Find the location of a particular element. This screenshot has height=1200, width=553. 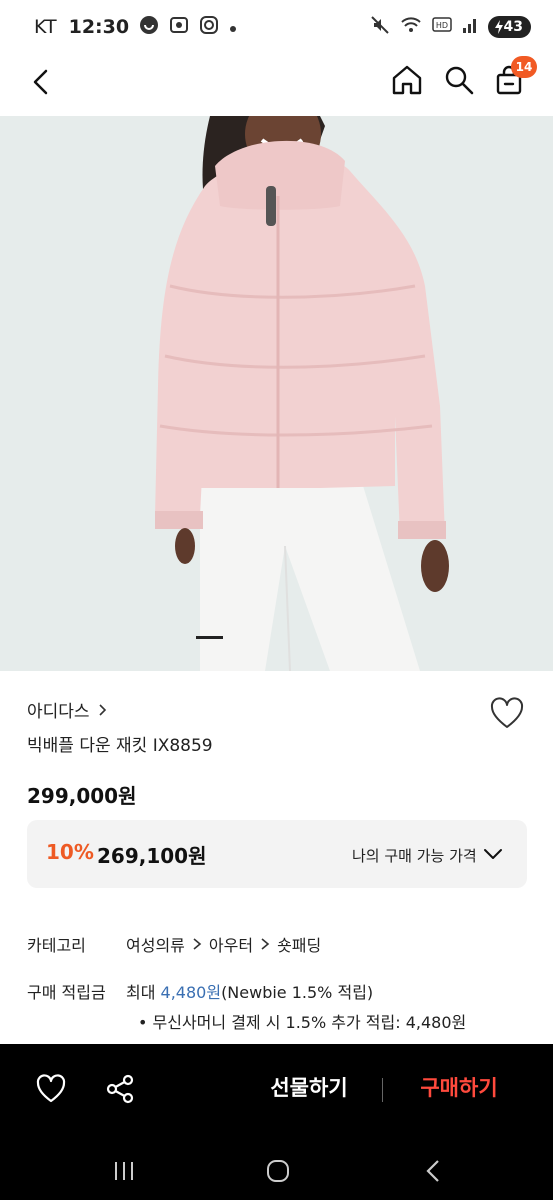

signal-icon is located at coordinates (470, 27).